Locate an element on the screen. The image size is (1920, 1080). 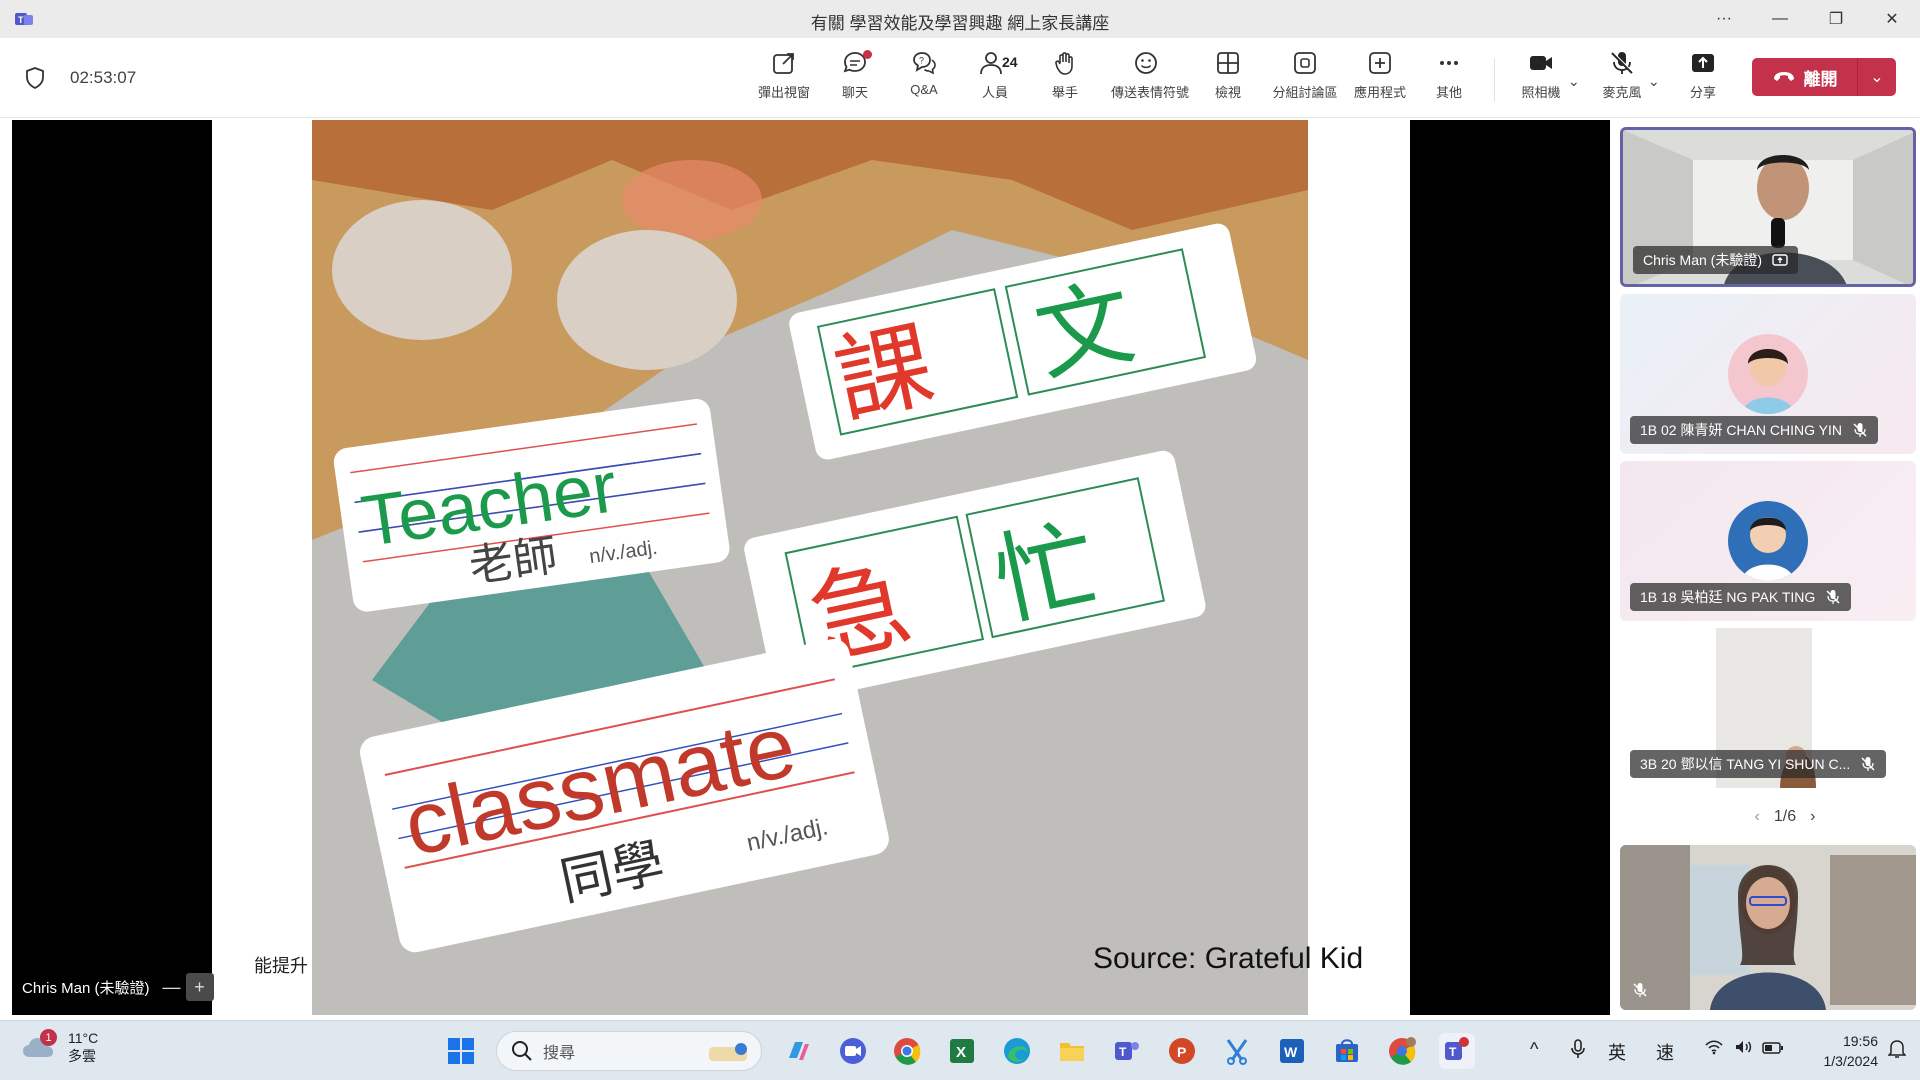
camera-options-caret: ⌄ is located at coordinates (1574, 81).